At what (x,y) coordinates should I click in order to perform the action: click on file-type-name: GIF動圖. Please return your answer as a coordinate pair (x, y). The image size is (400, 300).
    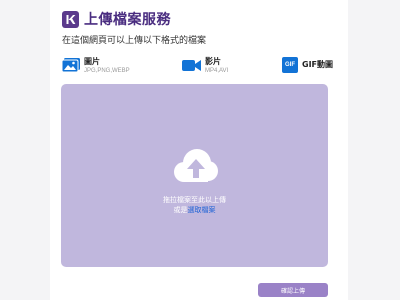
    Looking at the image, I should click on (318, 64).